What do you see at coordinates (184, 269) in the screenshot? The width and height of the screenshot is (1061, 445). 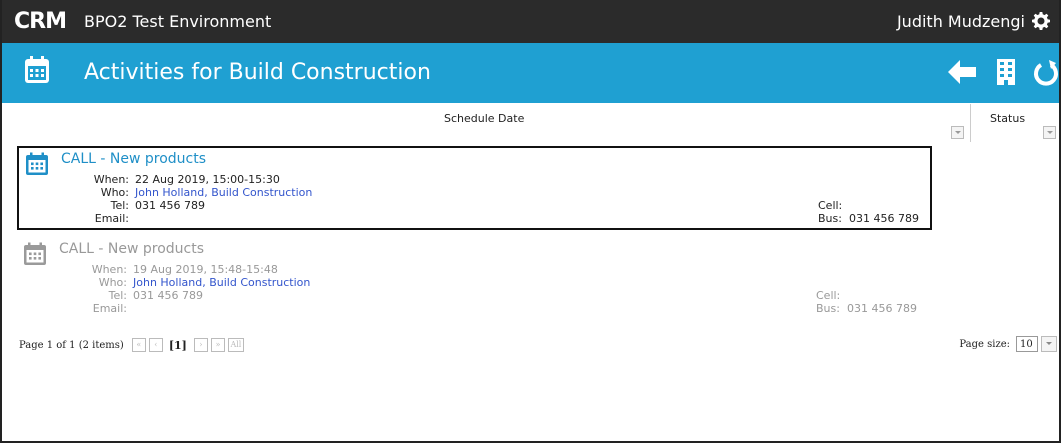 I see `activity-when: When: 19 Aug 2019, 15:48-15:48` at bounding box center [184, 269].